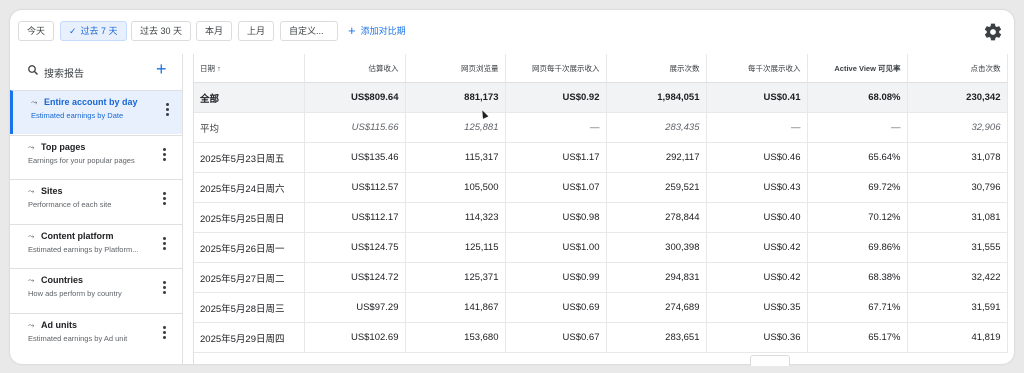 This screenshot has height=373, width=1024. What do you see at coordinates (957, 307) in the screenshot?
I see `table-cell: 31,591` at bounding box center [957, 307].